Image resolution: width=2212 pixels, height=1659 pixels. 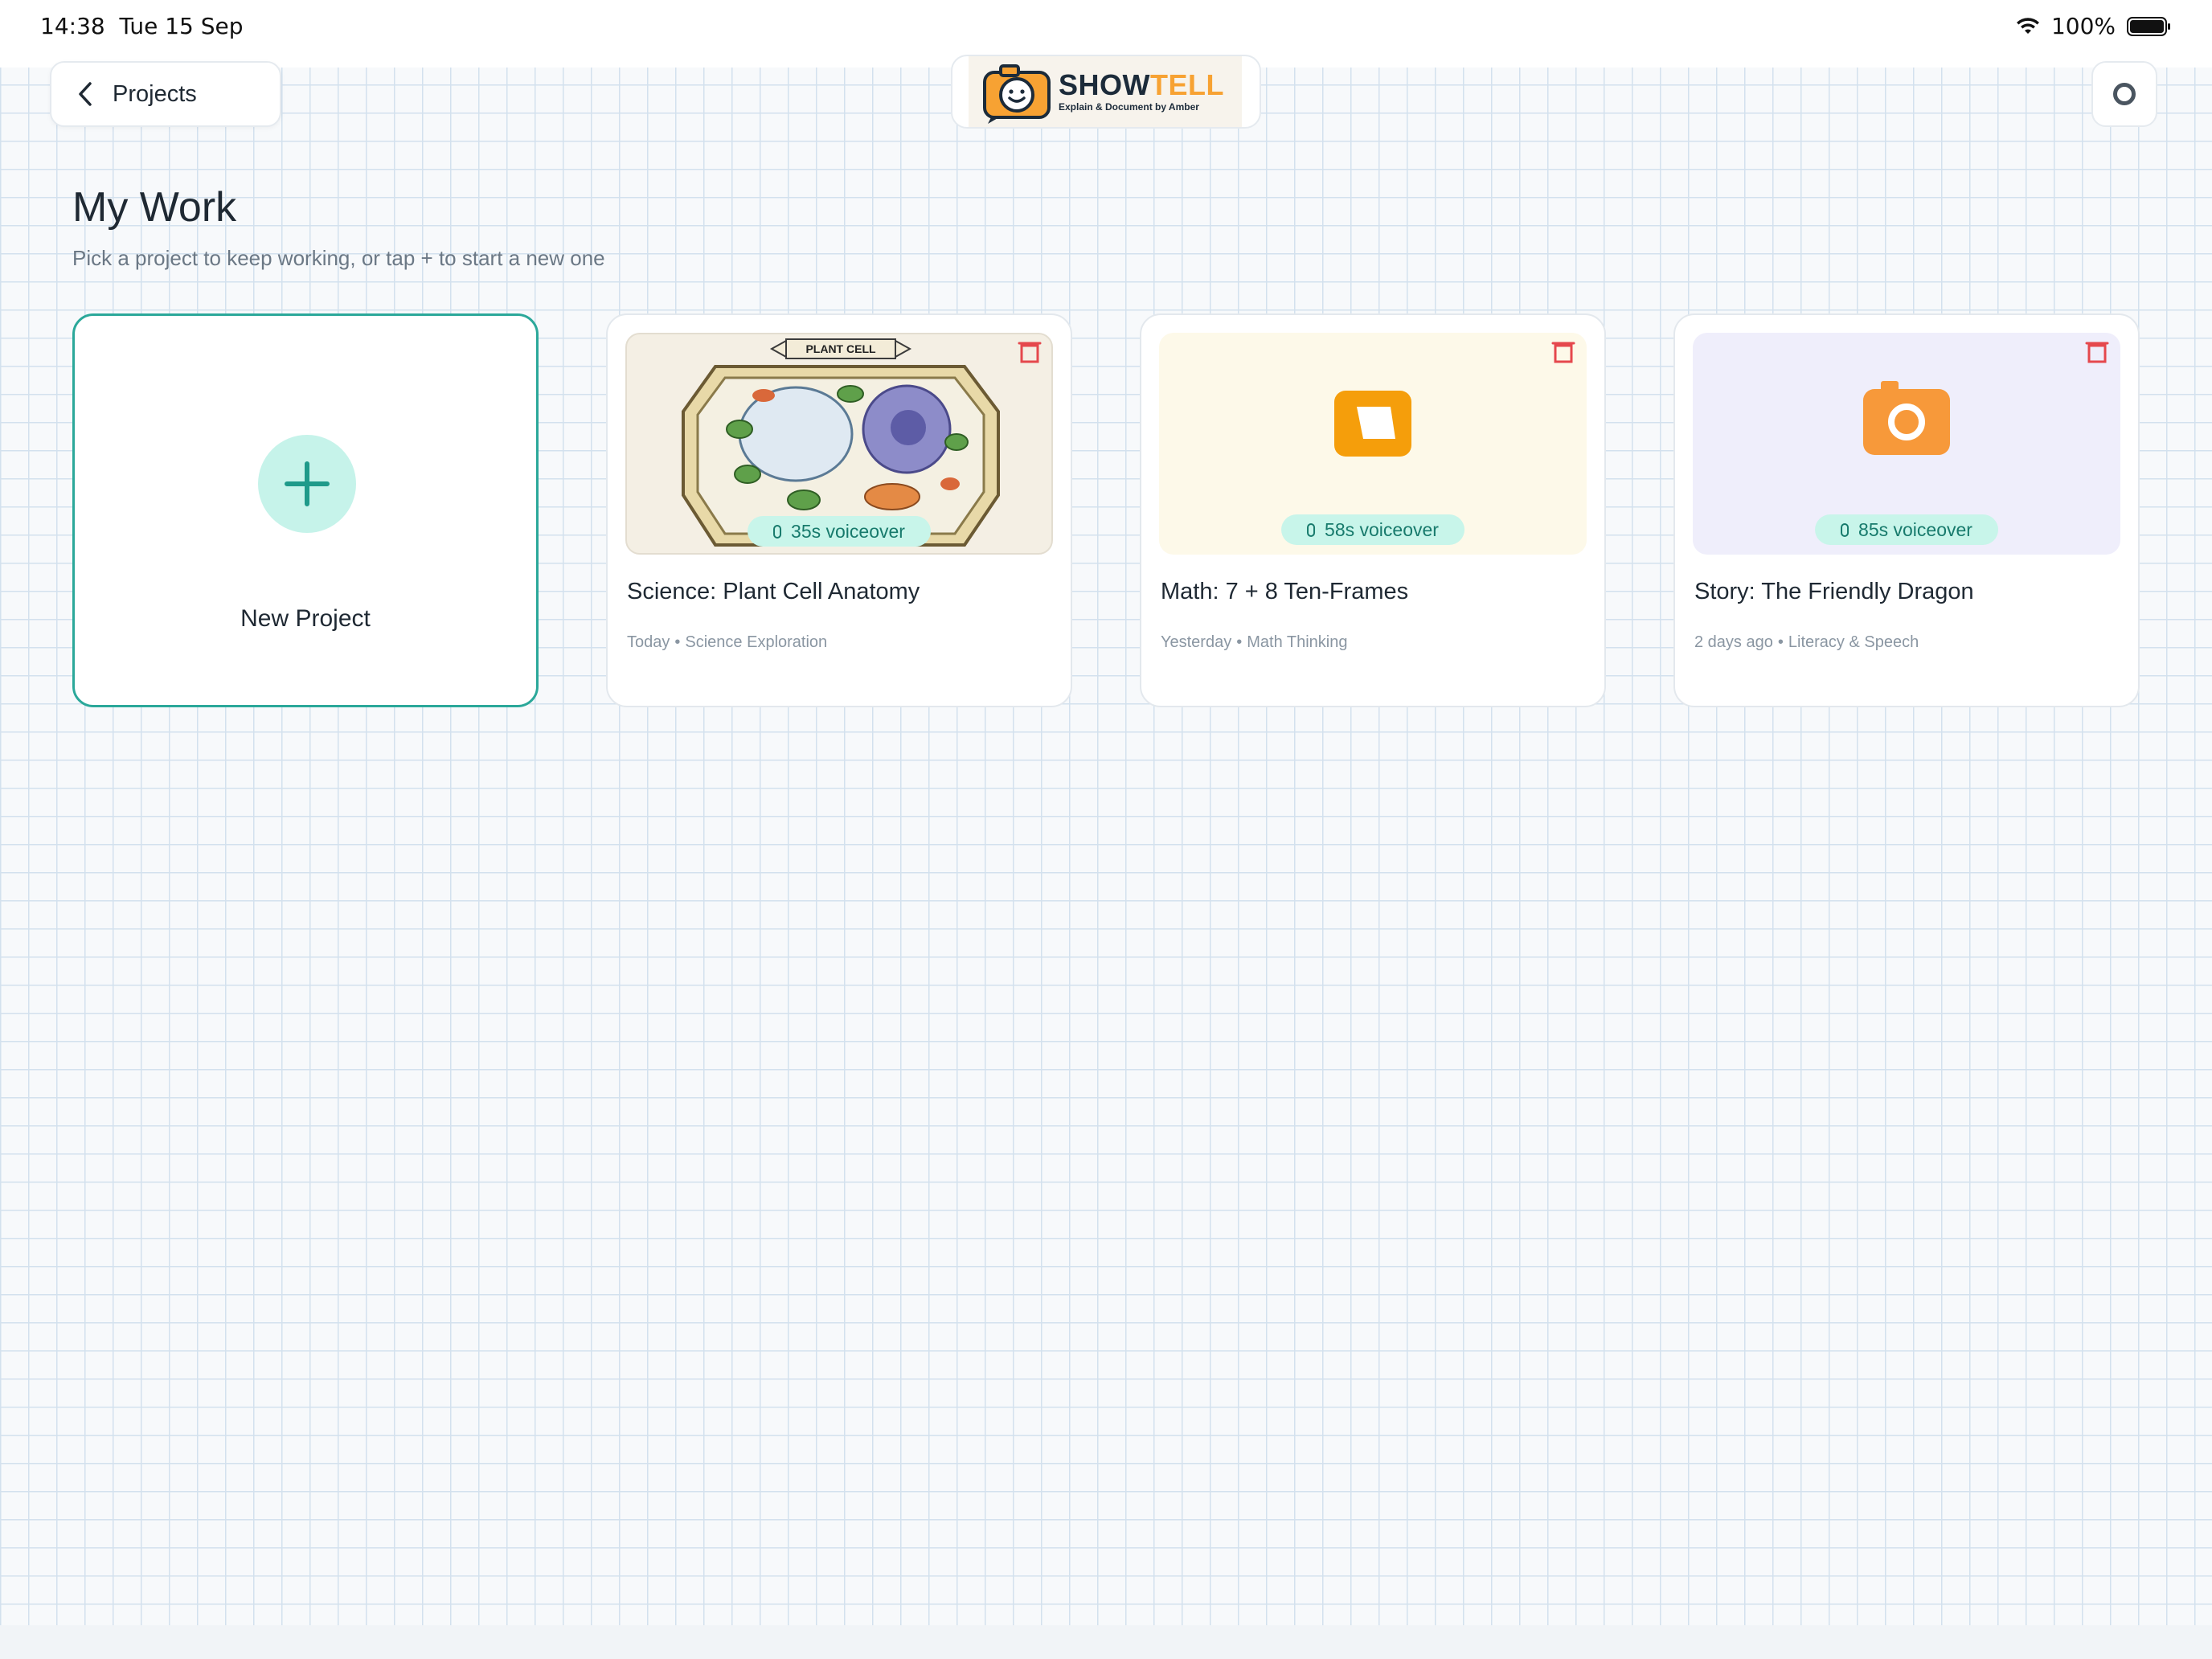 I want to click on project-category: Literacy & Speech, so click(x=1853, y=642).